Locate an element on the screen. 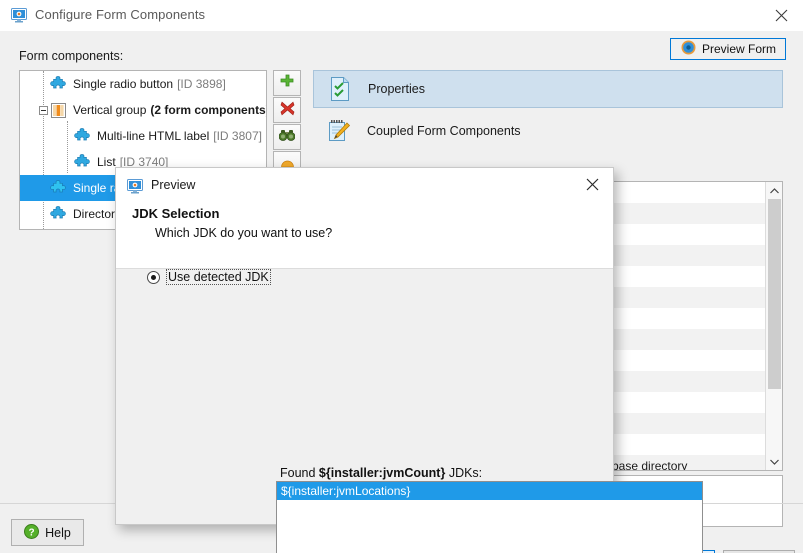 The width and height of the screenshot is (803, 553). notepad-pencil-icon is located at coordinates (339, 131).